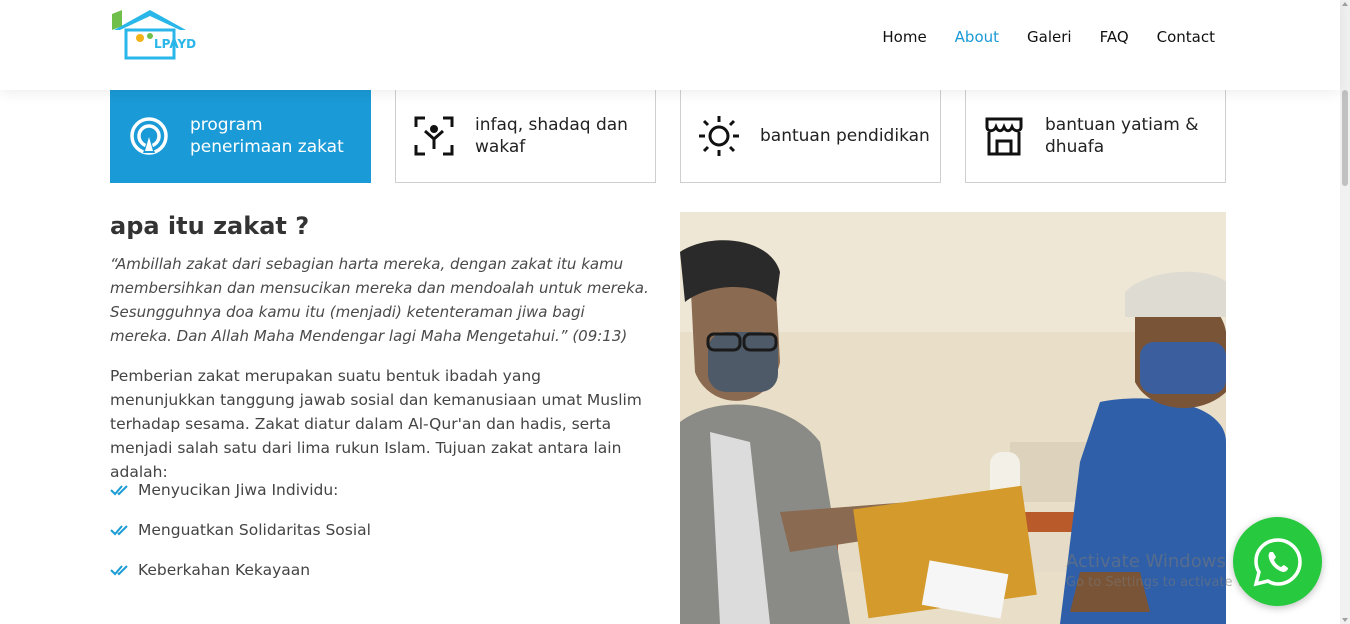 Image resolution: width=1350 pixels, height=624 pixels. I want to click on list-item: Menyucikan Jiwa Individu:, so click(240, 490).